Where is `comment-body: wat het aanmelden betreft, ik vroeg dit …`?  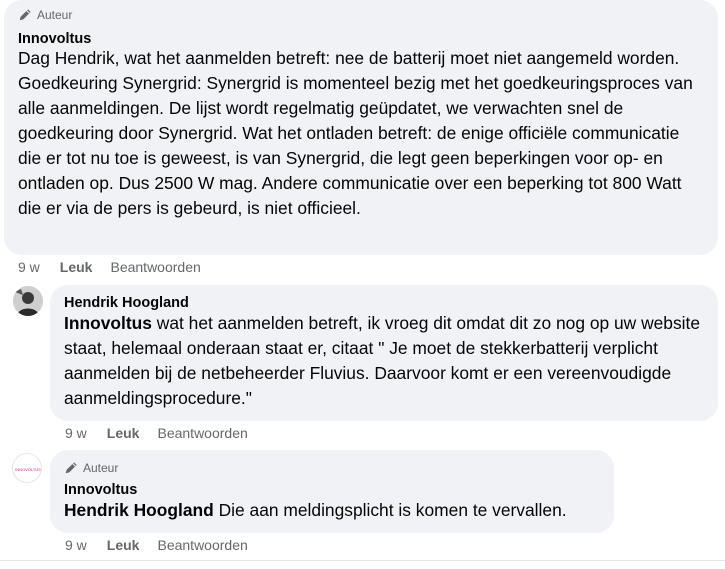 comment-body: wat het aanmelden betreft, ik vroeg dit … is located at coordinates (382, 360).